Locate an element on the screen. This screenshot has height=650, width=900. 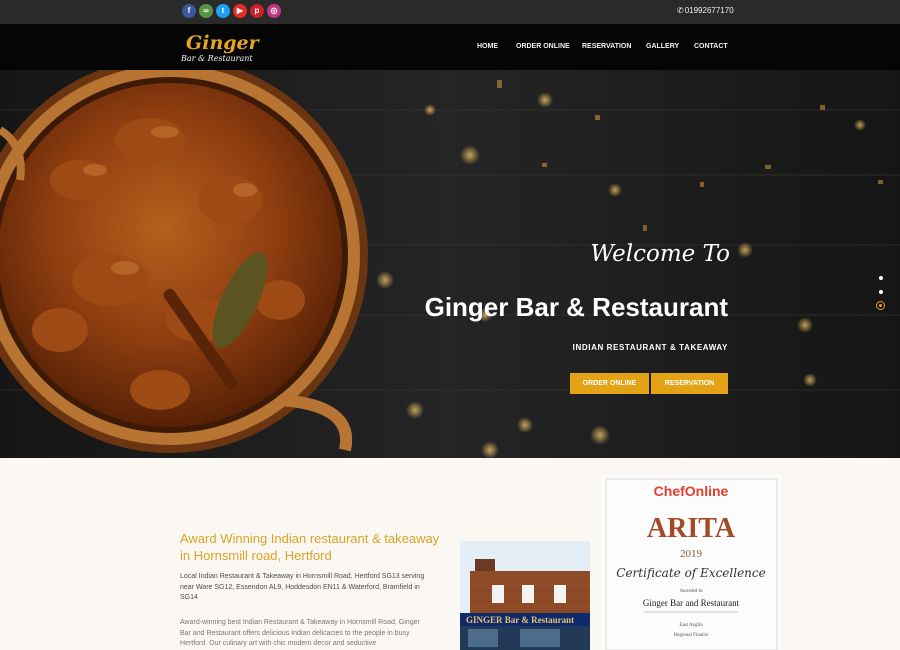
slider-pagination is located at coordinates (881, 295).